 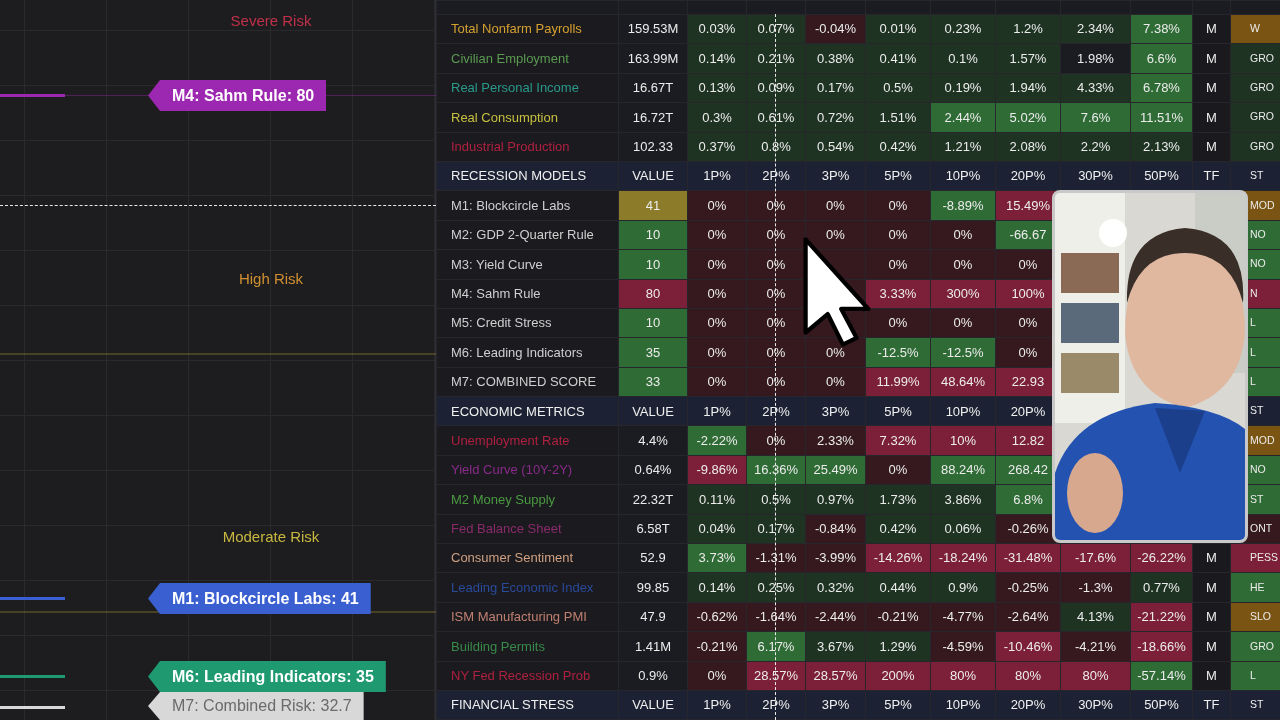 I want to click on table-cell: 35, so click(x=653, y=352).